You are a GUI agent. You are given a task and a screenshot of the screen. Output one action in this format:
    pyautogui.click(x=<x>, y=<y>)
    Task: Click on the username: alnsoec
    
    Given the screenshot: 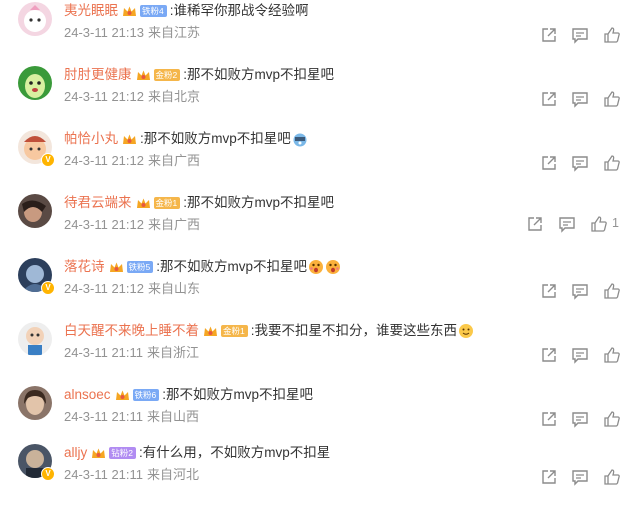 What is the action you would take?
    pyautogui.click(x=87, y=395)
    